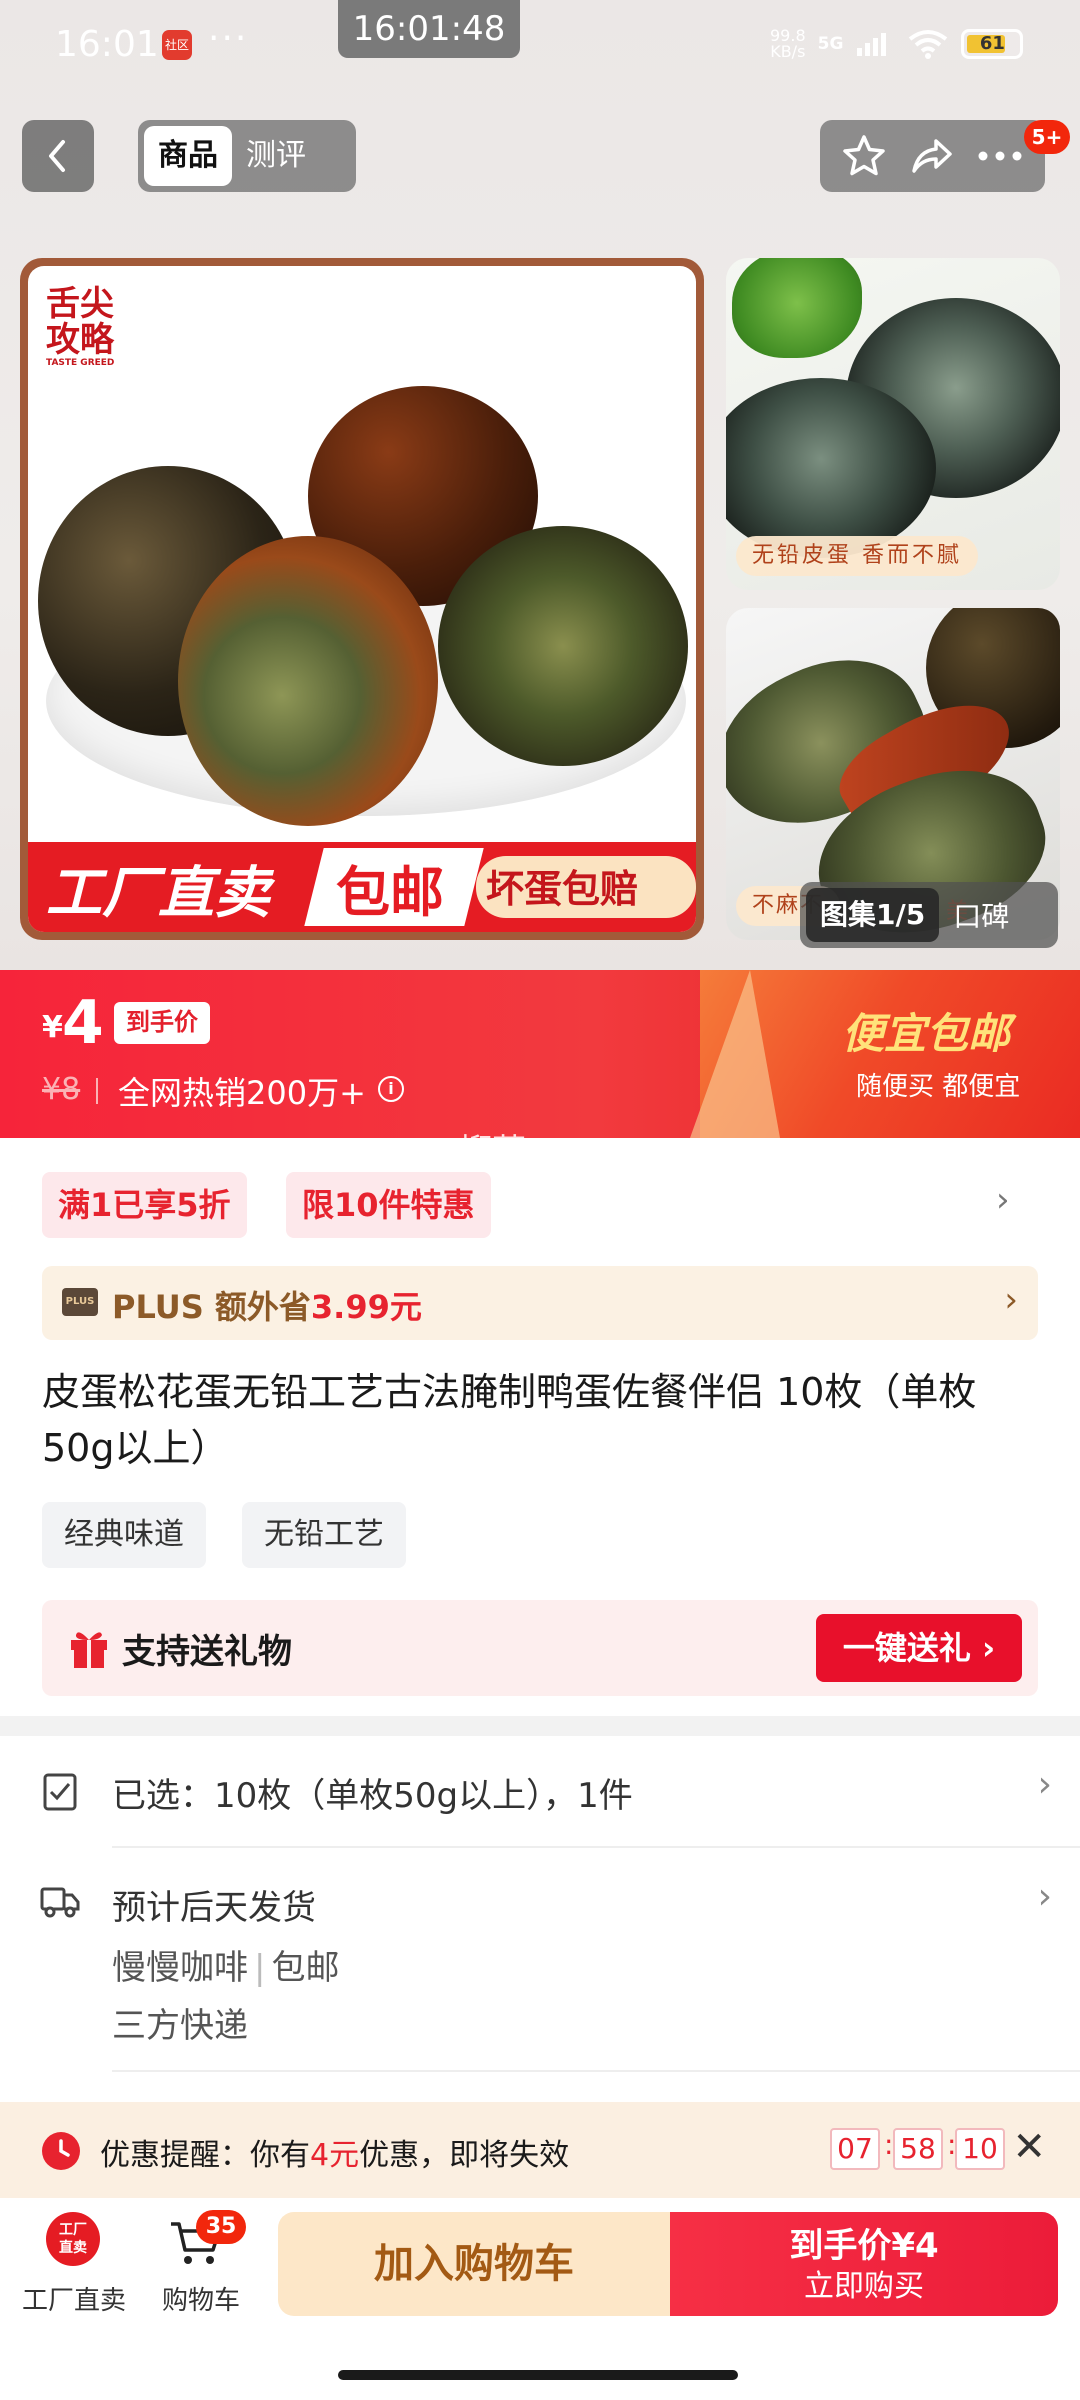 The image size is (1080, 2400). Describe the element at coordinates (60, 1792) in the screenshot. I see `selection-icon` at that location.